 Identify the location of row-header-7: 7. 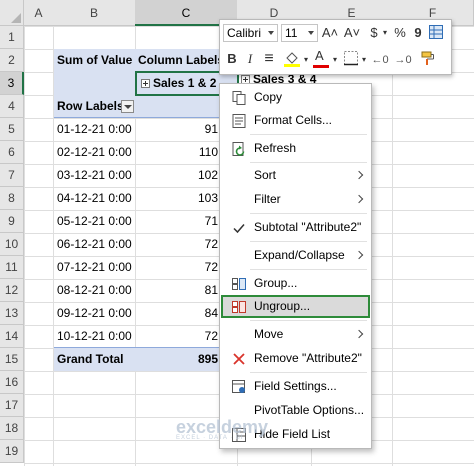
(12, 175).